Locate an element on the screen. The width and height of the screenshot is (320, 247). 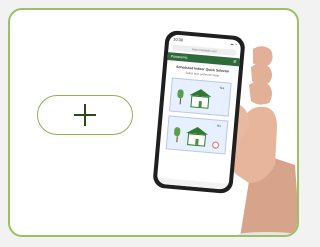
option-panel-yes: Yes is located at coordinates (200, 97).